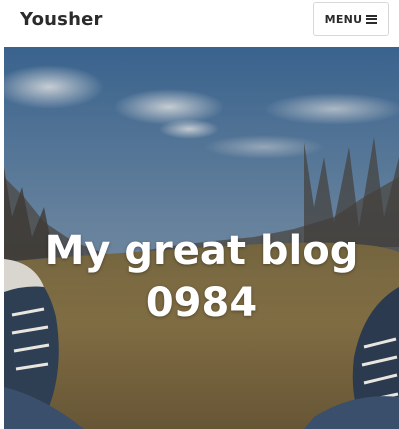 This screenshot has height=429, width=399. I want to click on hamburger-icon, so click(372, 19).